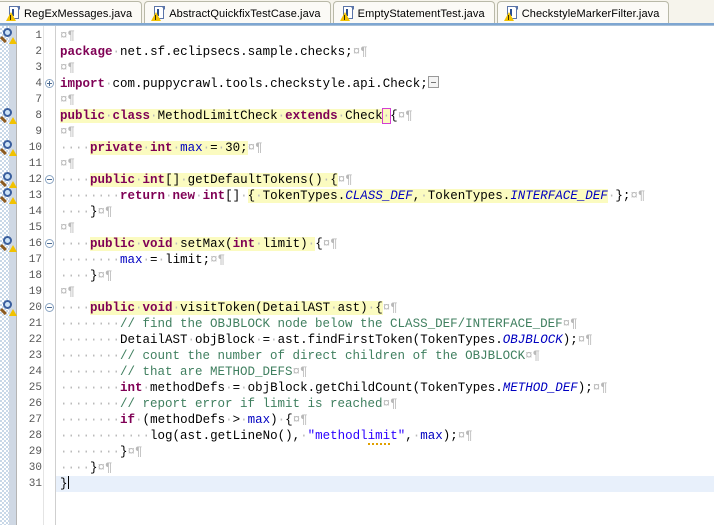  What do you see at coordinates (35, 212) in the screenshot?
I see `line-number: 14` at bounding box center [35, 212].